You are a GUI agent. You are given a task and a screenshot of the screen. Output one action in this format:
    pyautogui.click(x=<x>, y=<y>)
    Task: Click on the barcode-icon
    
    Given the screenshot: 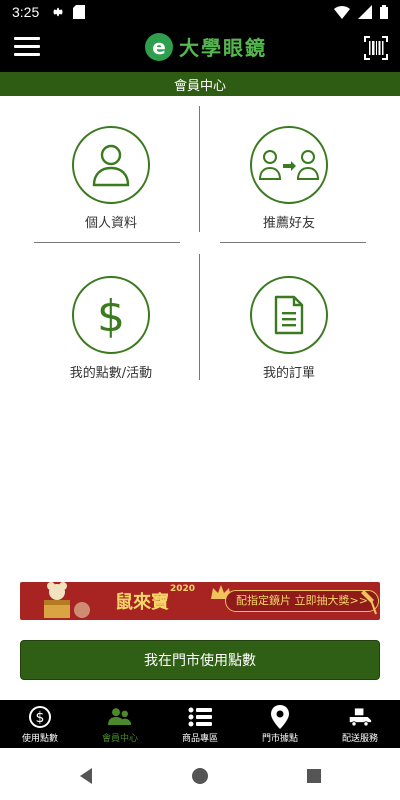 What is the action you would take?
    pyautogui.click(x=376, y=48)
    